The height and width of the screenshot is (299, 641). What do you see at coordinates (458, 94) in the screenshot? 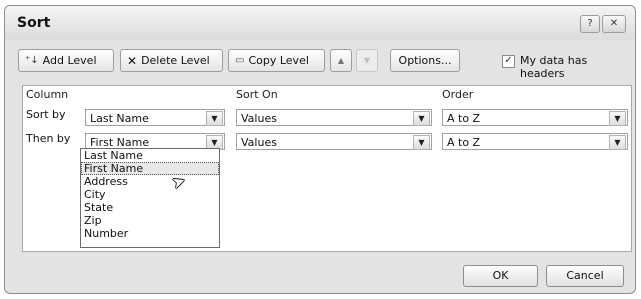
I see `order-header: Order` at bounding box center [458, 94].